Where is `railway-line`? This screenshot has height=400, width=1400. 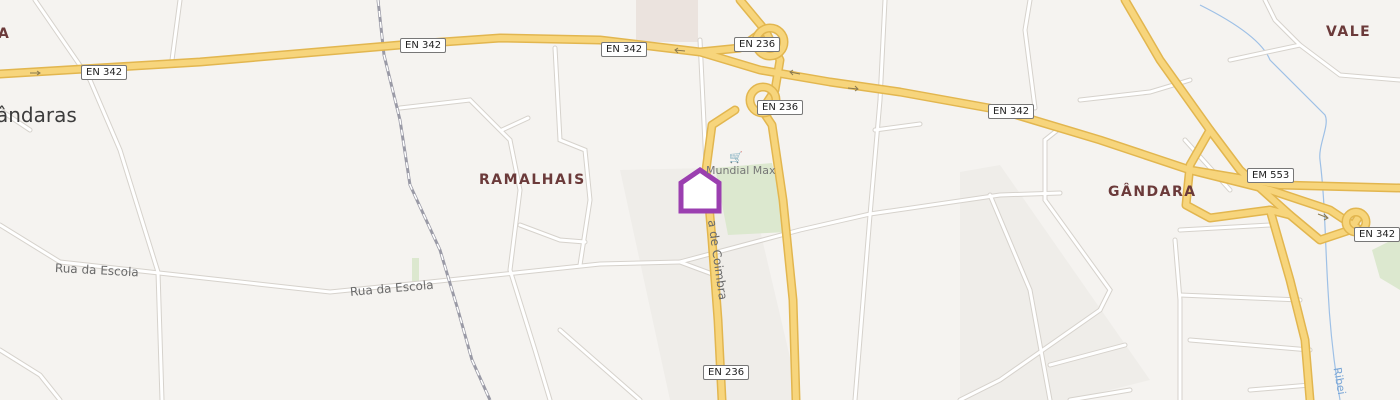 railway-line is located at coordinates (434, 200).